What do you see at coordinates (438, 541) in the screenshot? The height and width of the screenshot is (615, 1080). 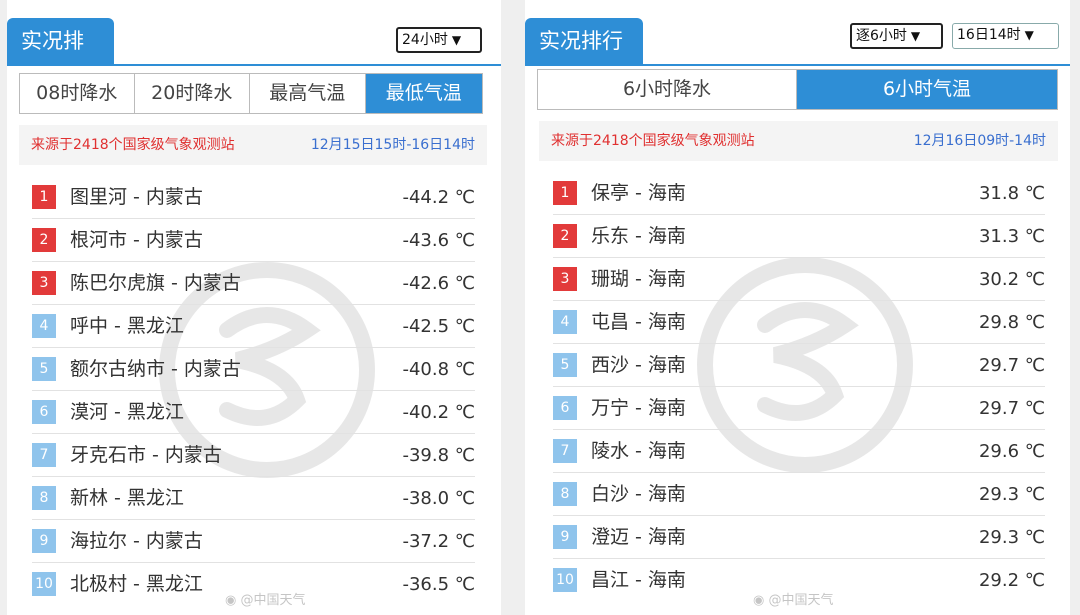 I see `station-value: -37.2 ℃` at bounding box center [438, 541].